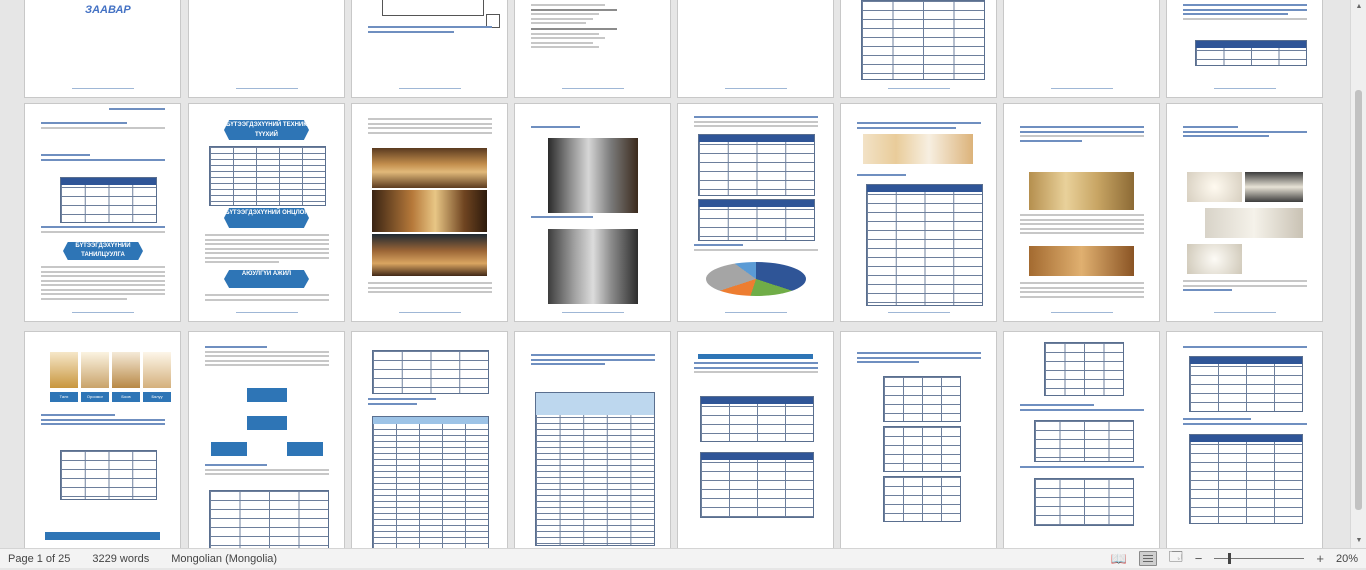 The height and width of the screenshot is (570, 1366). I want to click on page-thumbnail: ЗААВАР, so click(102, 48).